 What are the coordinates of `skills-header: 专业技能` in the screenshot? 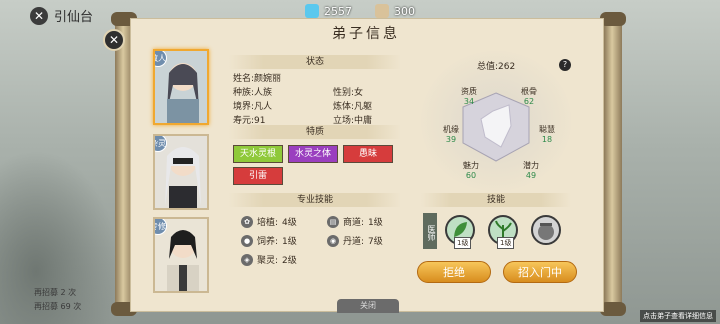 It's located at (315, 200).